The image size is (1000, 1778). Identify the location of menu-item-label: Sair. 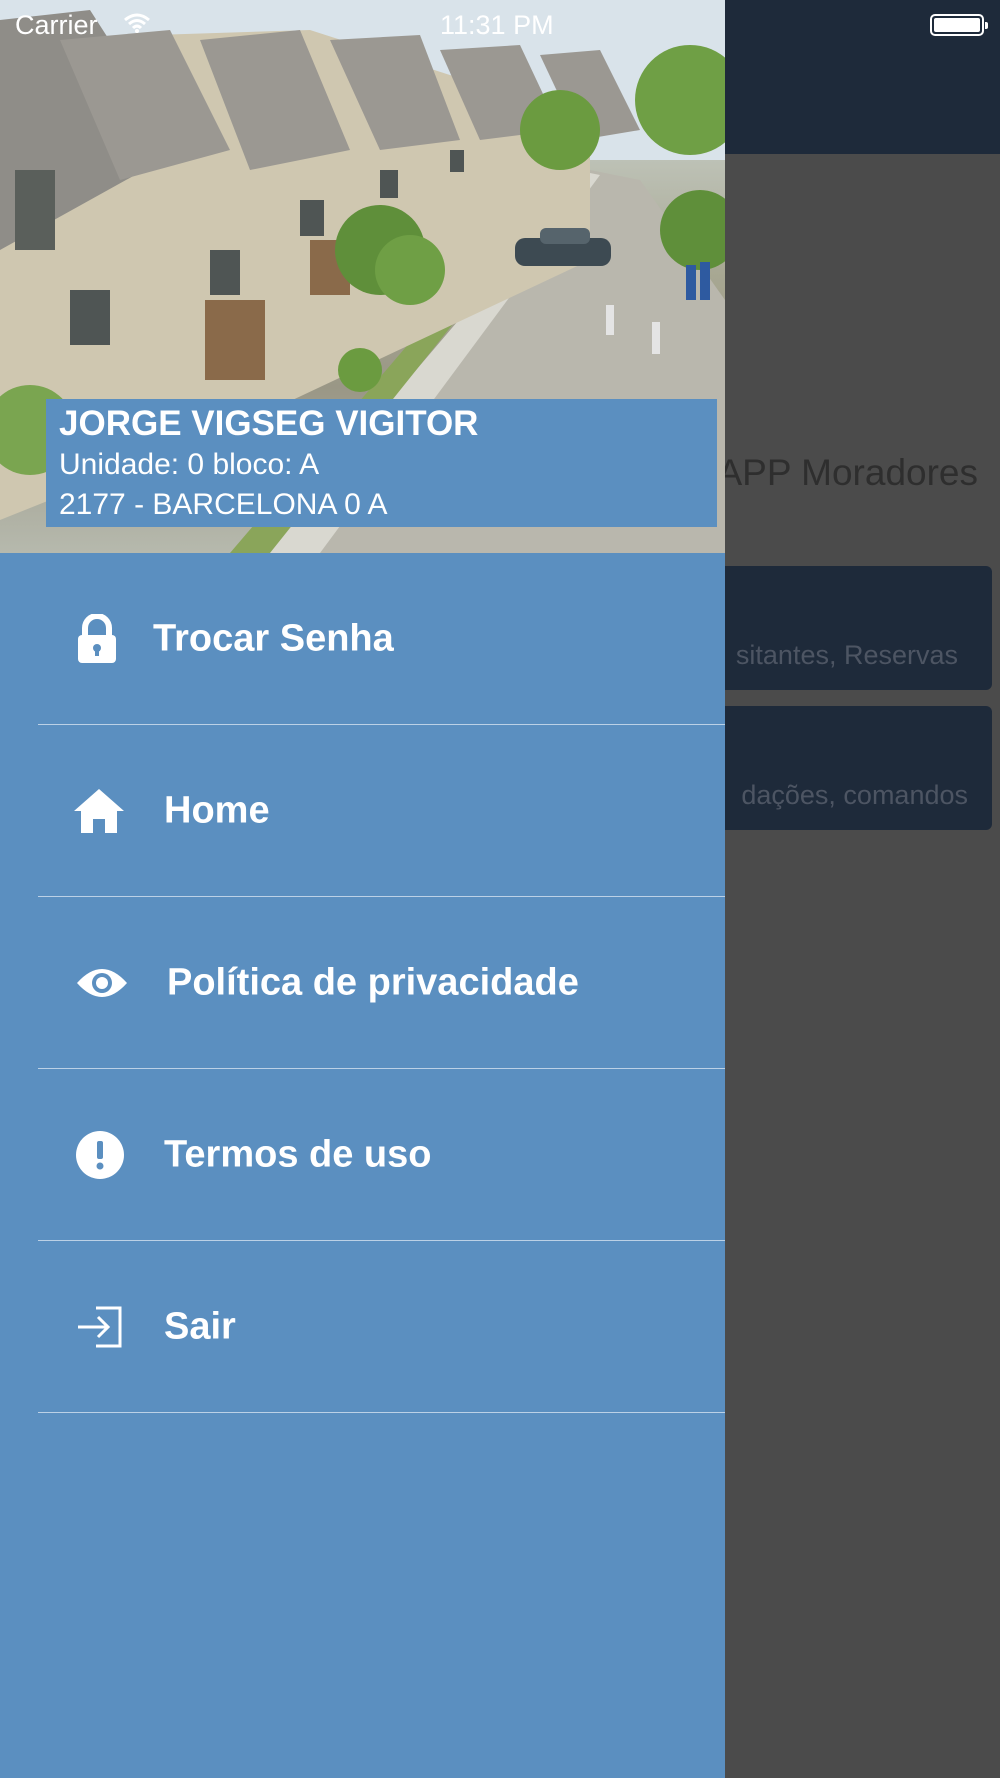
(200, 1326).